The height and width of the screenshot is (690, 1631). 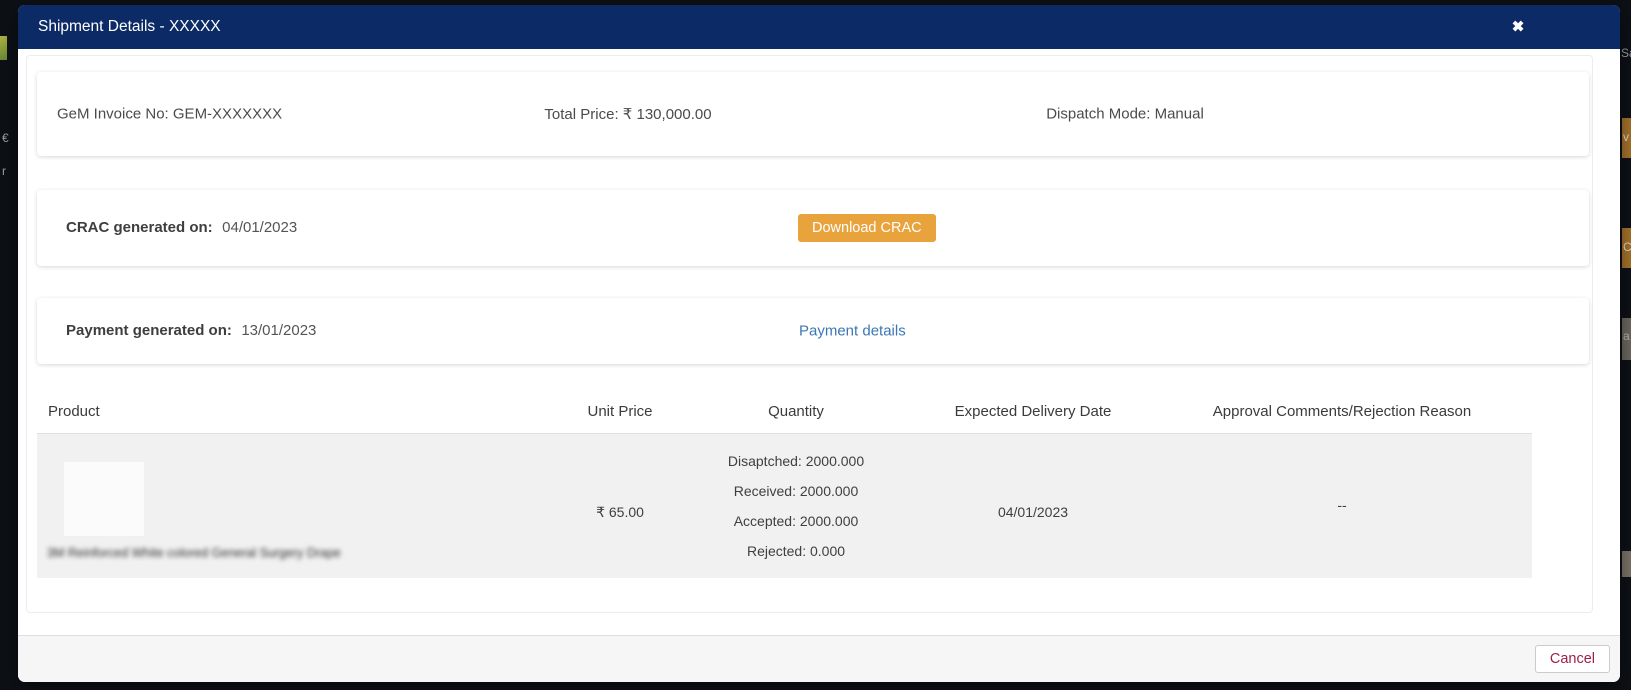 What do you see at coordinates (796, 551) in the screenshot?
I see `quantity-rejected: Rejected: 0.000` at bounding box center [796, 551].